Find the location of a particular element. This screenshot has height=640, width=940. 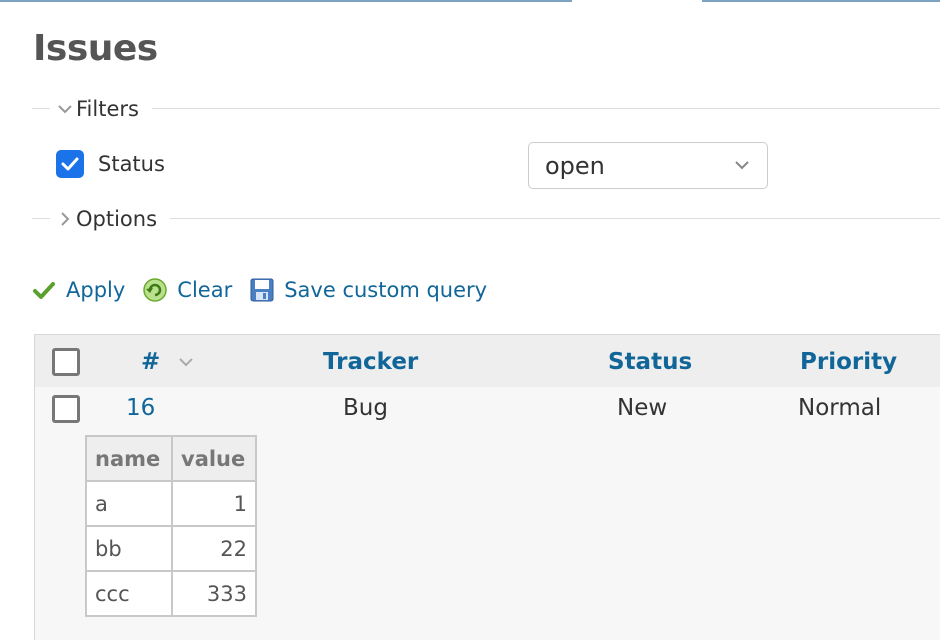

page-title: Issues is located at coordinates (95, 48).